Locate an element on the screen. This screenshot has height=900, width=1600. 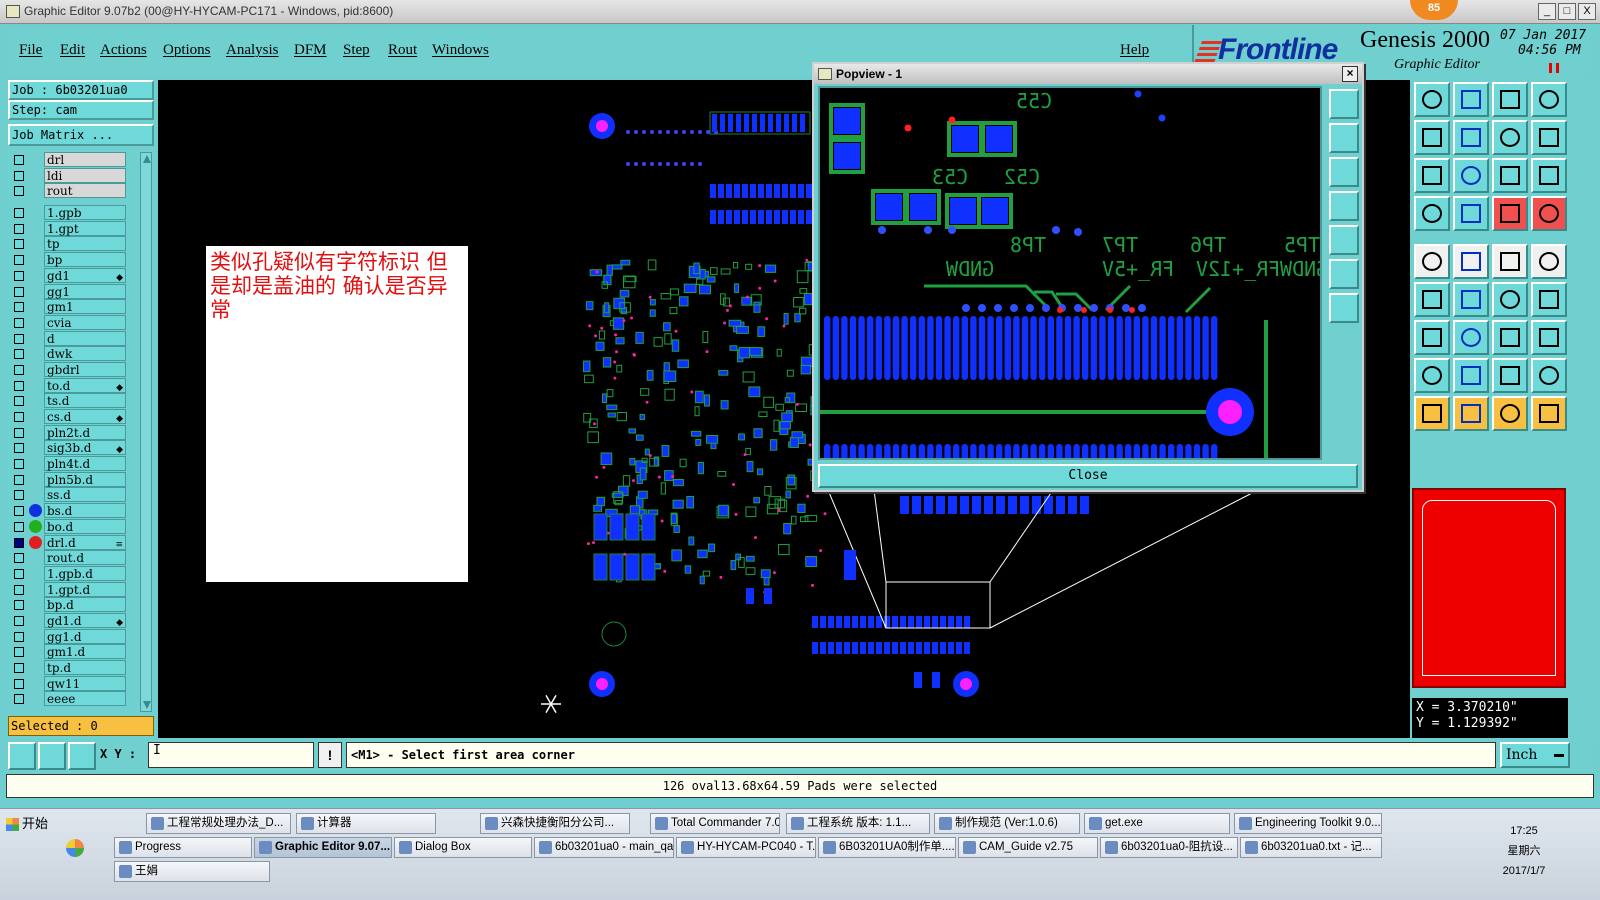
layer-row: 1.gpb.d is located at coordinates (68, 573).